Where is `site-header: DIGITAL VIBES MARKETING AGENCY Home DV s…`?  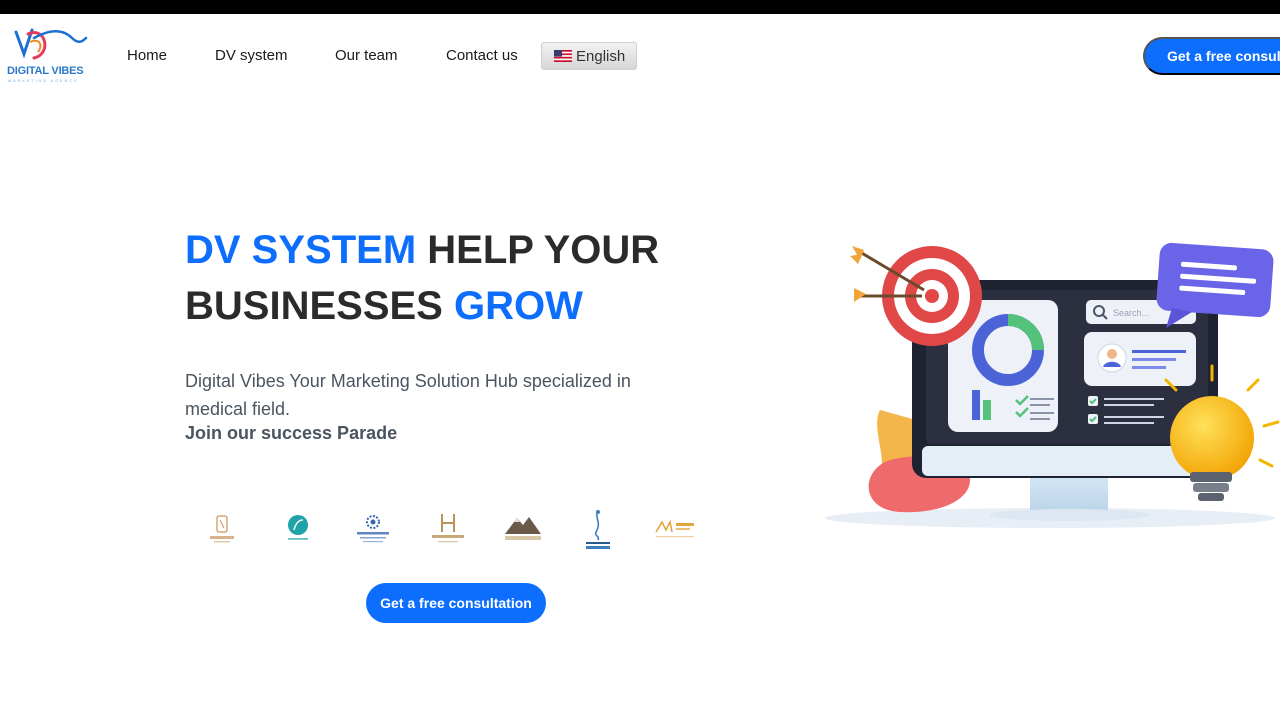 site-header: DIGITAL VIBES MARKETING AGENCY Home DV s… is located at coordinates (640, 57).